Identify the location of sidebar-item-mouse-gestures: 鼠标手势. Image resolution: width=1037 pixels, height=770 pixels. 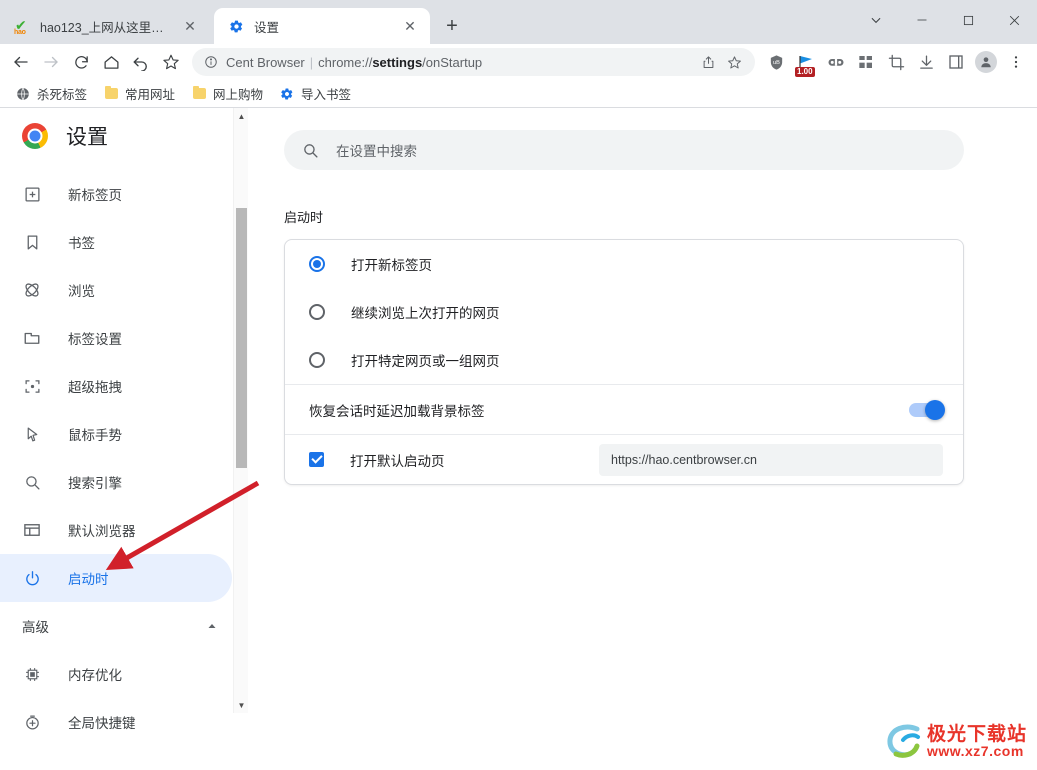
(116, 434).